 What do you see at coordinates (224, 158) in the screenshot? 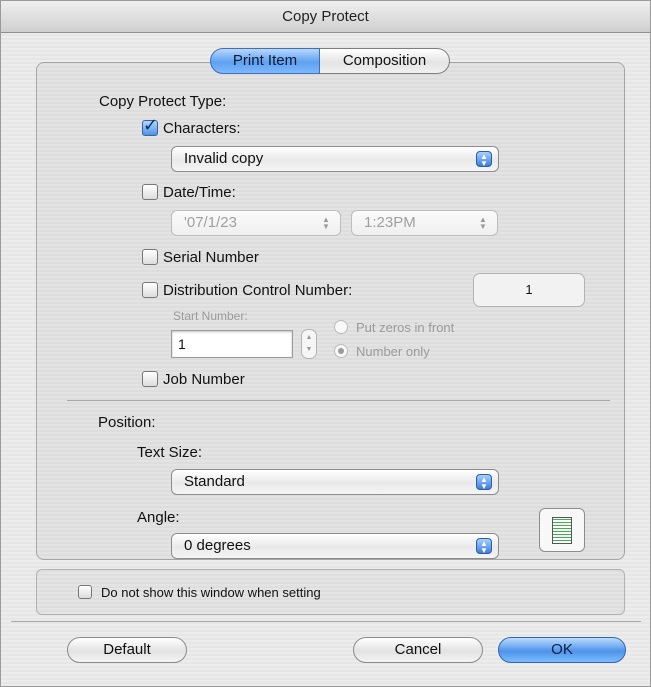
I see `characters-popup-value: Invalid copy` at bounding box center [224, 158].